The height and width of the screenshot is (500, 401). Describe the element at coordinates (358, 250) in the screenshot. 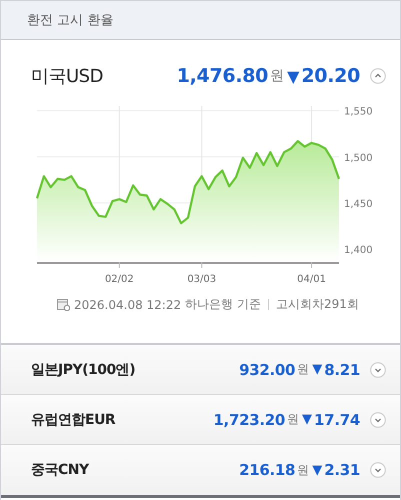

I see `y-tick-label: 1,400` at that location.